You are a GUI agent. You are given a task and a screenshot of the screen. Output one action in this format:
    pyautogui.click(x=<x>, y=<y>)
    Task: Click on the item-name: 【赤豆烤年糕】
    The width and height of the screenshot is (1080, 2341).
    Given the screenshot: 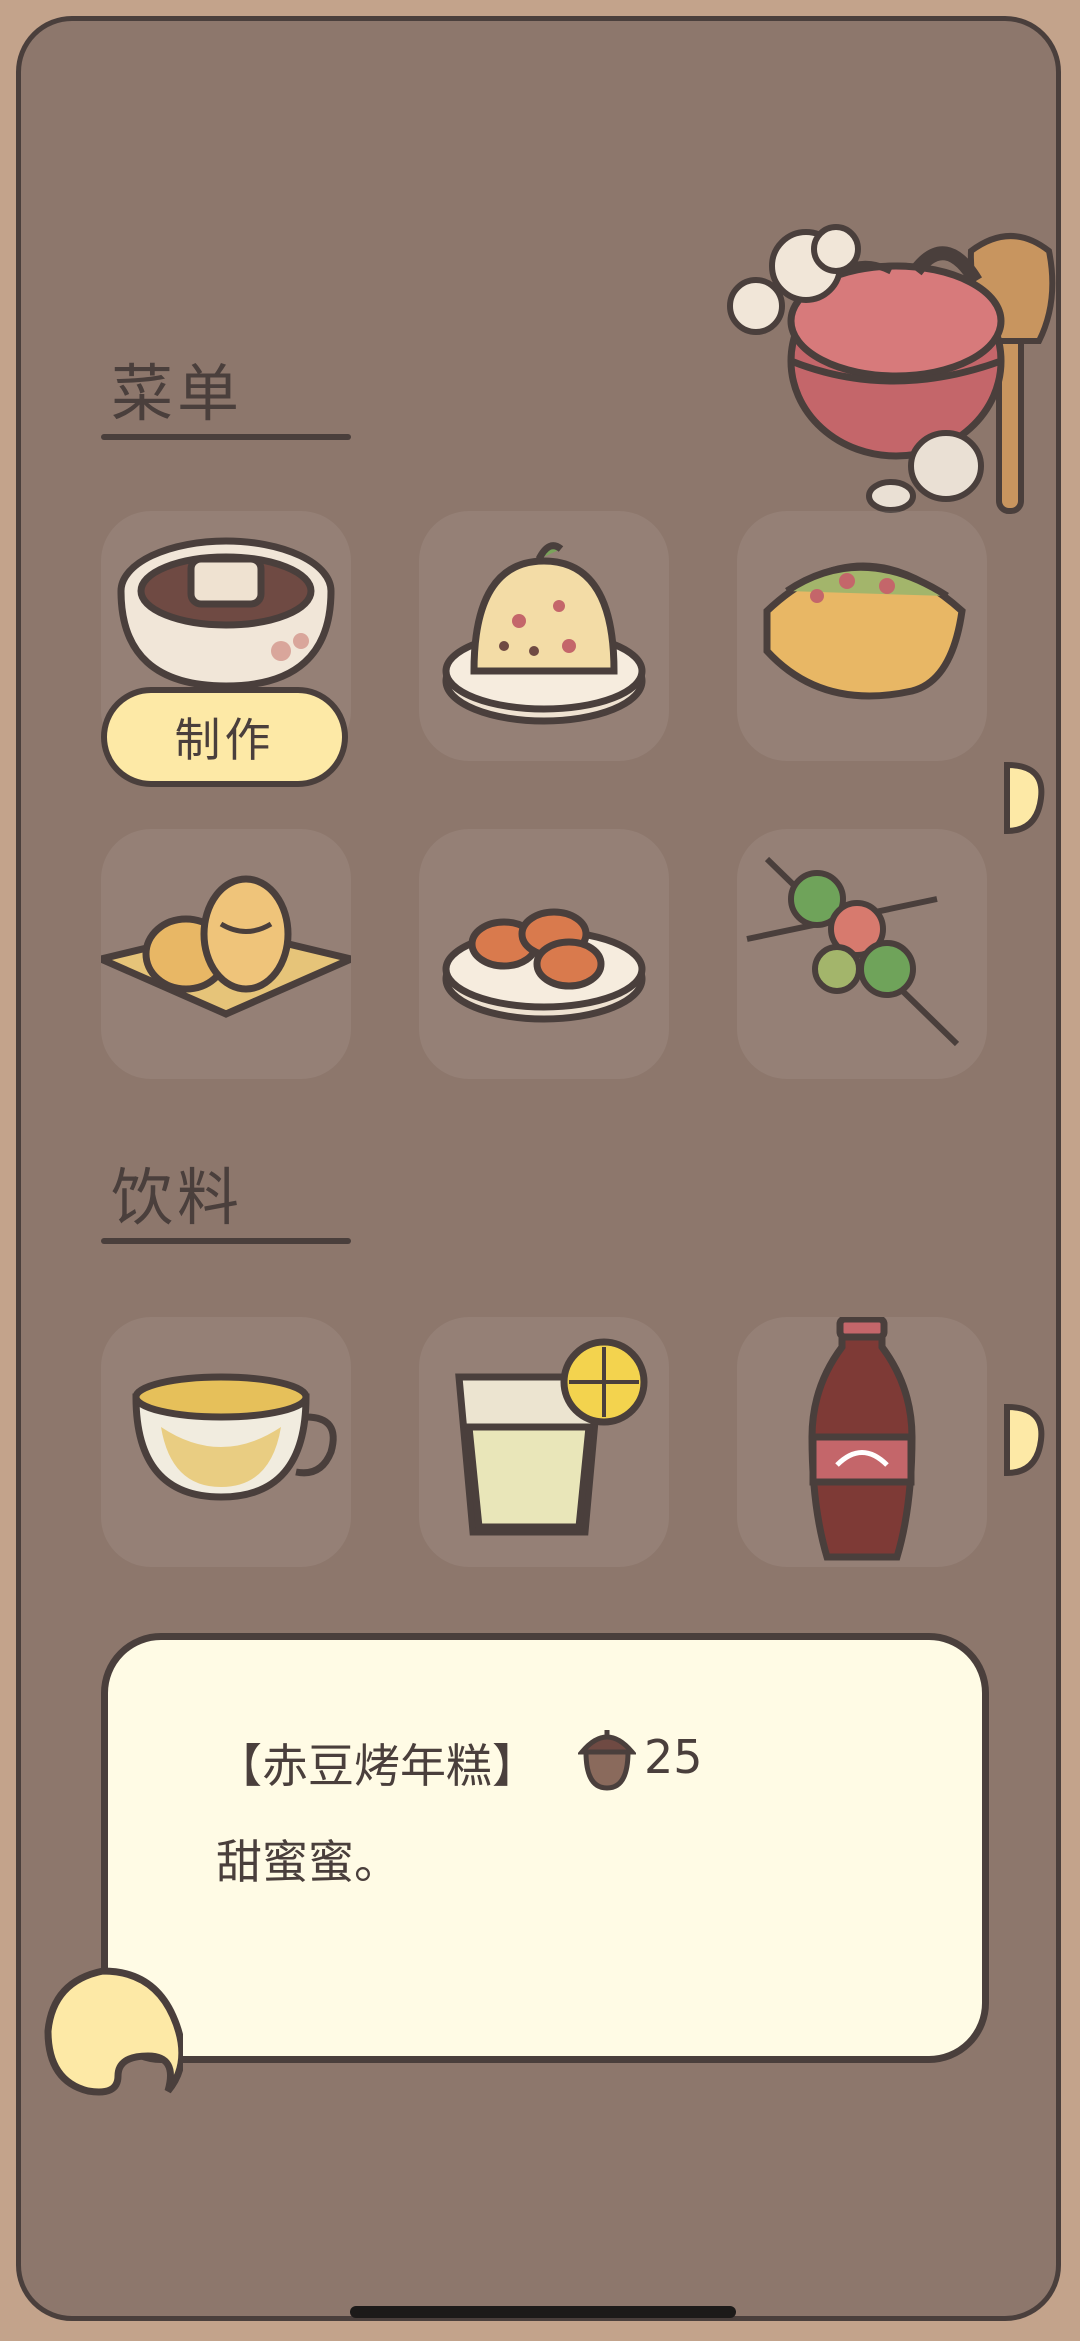 What is the action you would take?
    pyautogui.click(x=377, y=1766)
    